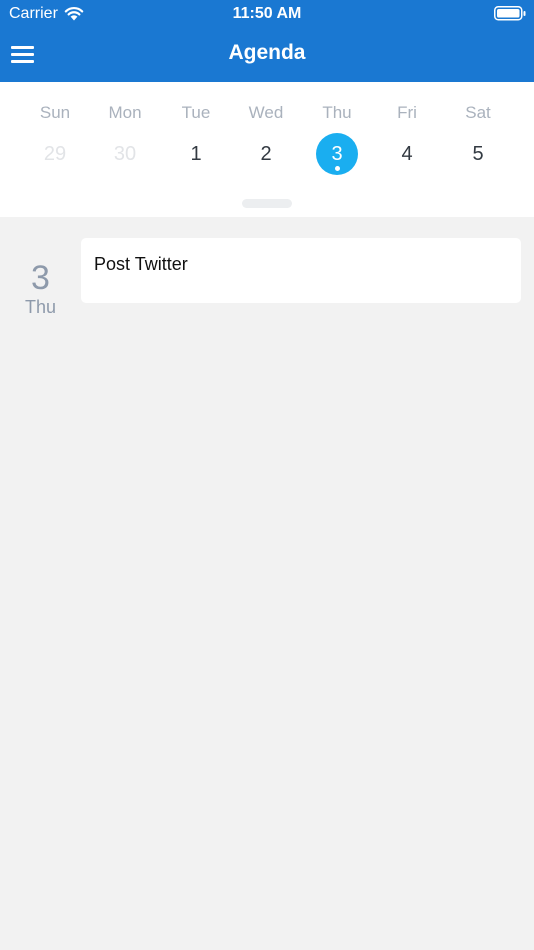 The image size is (534, 950). I want to click on day-column-sat: Sat 5, so click(478, 137).